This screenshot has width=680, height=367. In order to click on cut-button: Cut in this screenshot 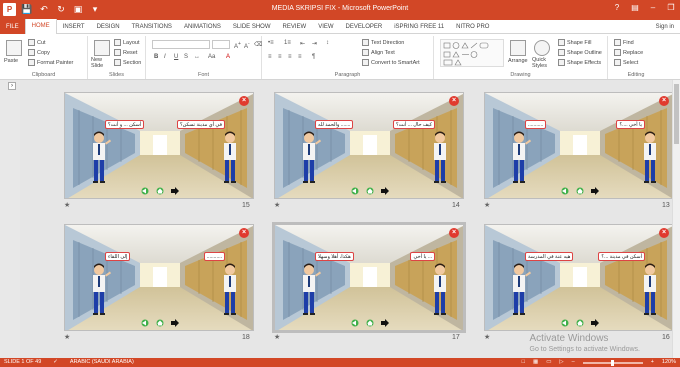, I will do `click(37, 42)`.